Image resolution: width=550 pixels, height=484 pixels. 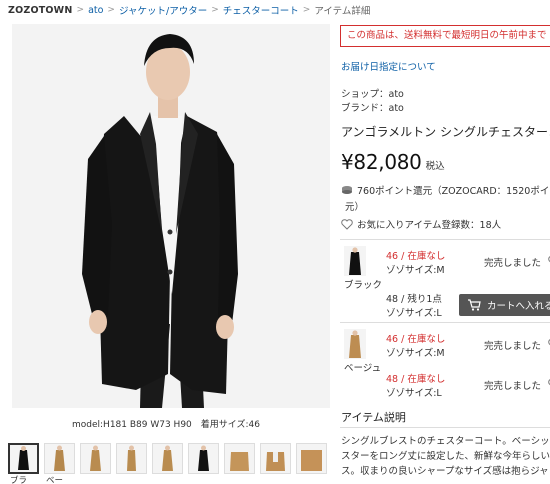 I want to click on description-line: スターをロング丈に設定した、新鮮な今年らしい, so click(x=445, y=456).